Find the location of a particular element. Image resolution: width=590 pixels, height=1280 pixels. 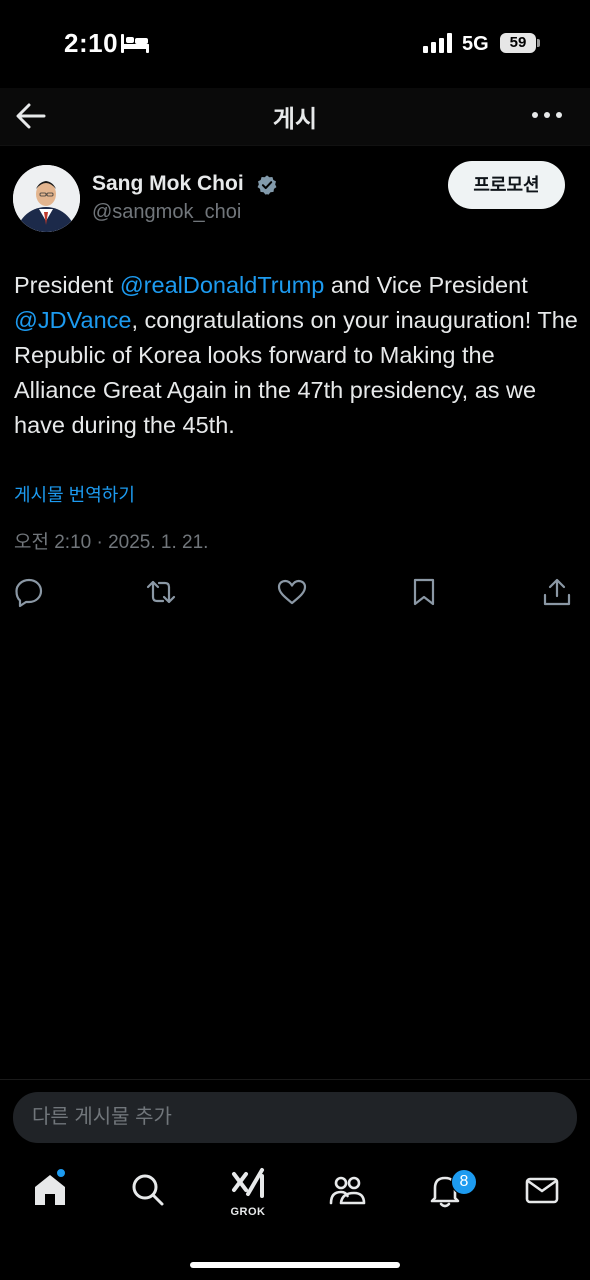

messages-icon is located at coordinates (542, 1190).